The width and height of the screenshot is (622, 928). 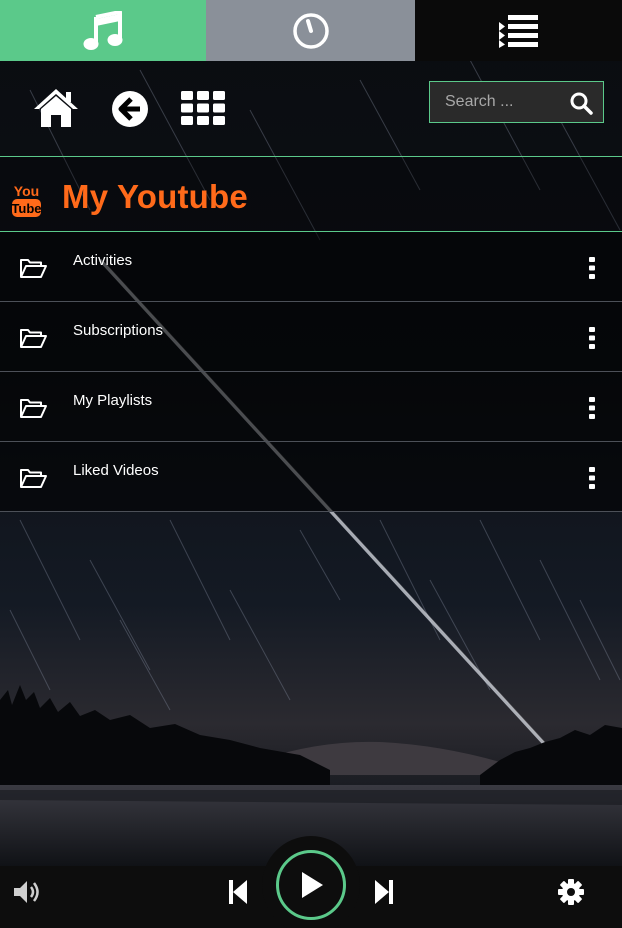 What do you see at coordinates (311, 407) in the screenshot?
I see `list-item-my-playlists: My Playlists` at bounding box center [311, 407].